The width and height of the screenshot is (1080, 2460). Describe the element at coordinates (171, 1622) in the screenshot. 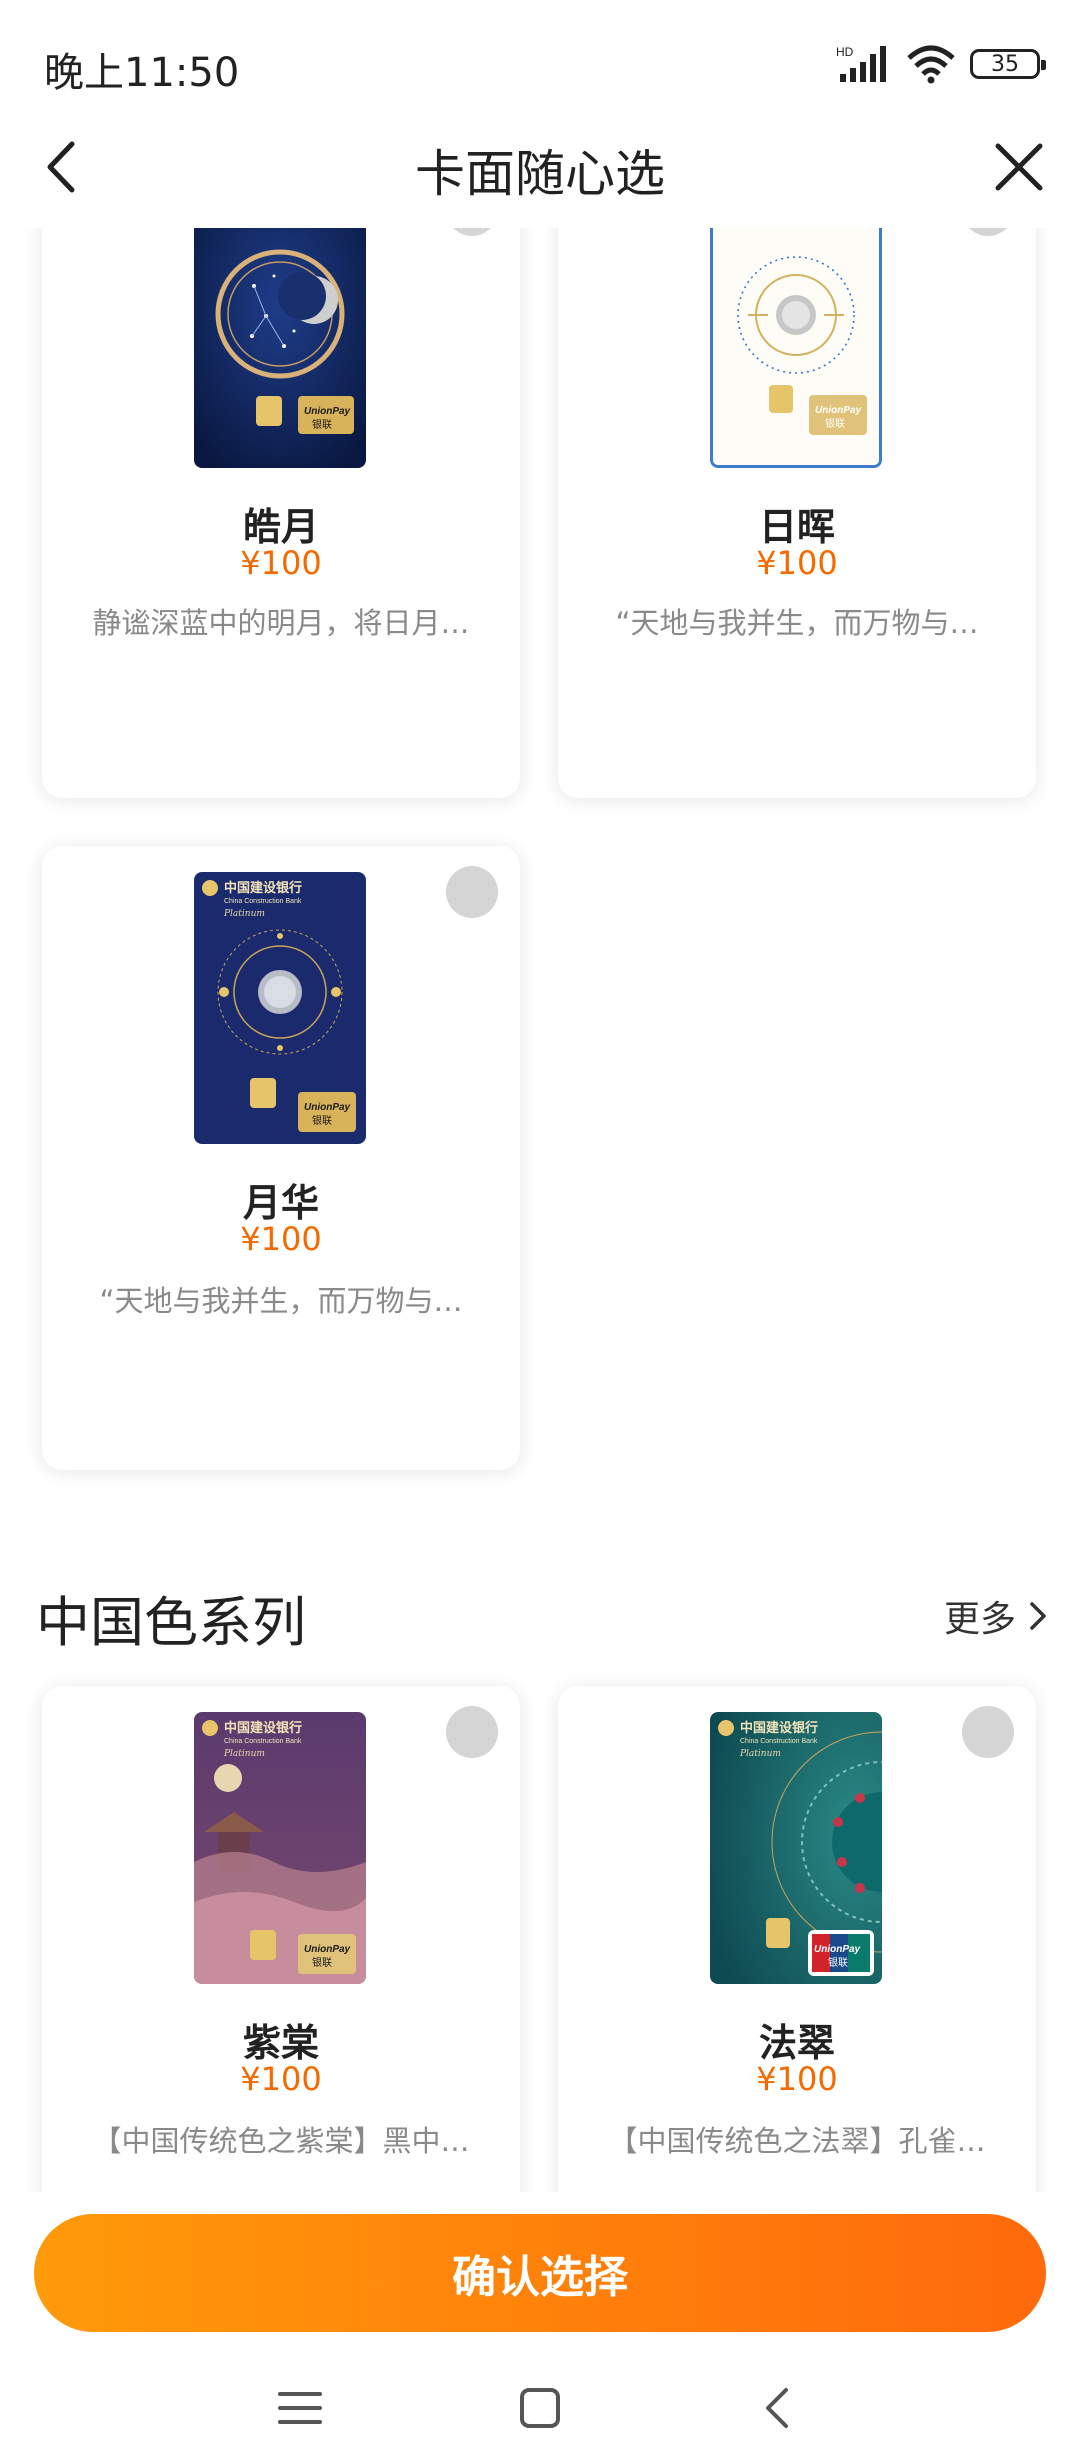

I see `section-title: 中国色系列` at that location.